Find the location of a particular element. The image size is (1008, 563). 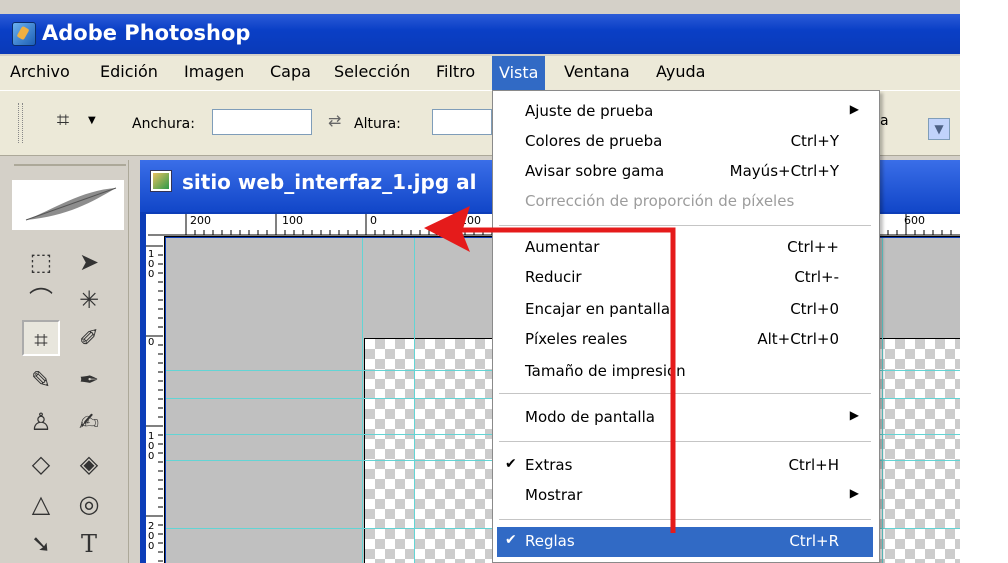

menu-item-correccion-proporcion-pixeles: Corrección de proporción de píxeles is located at coordinates (660, 201).